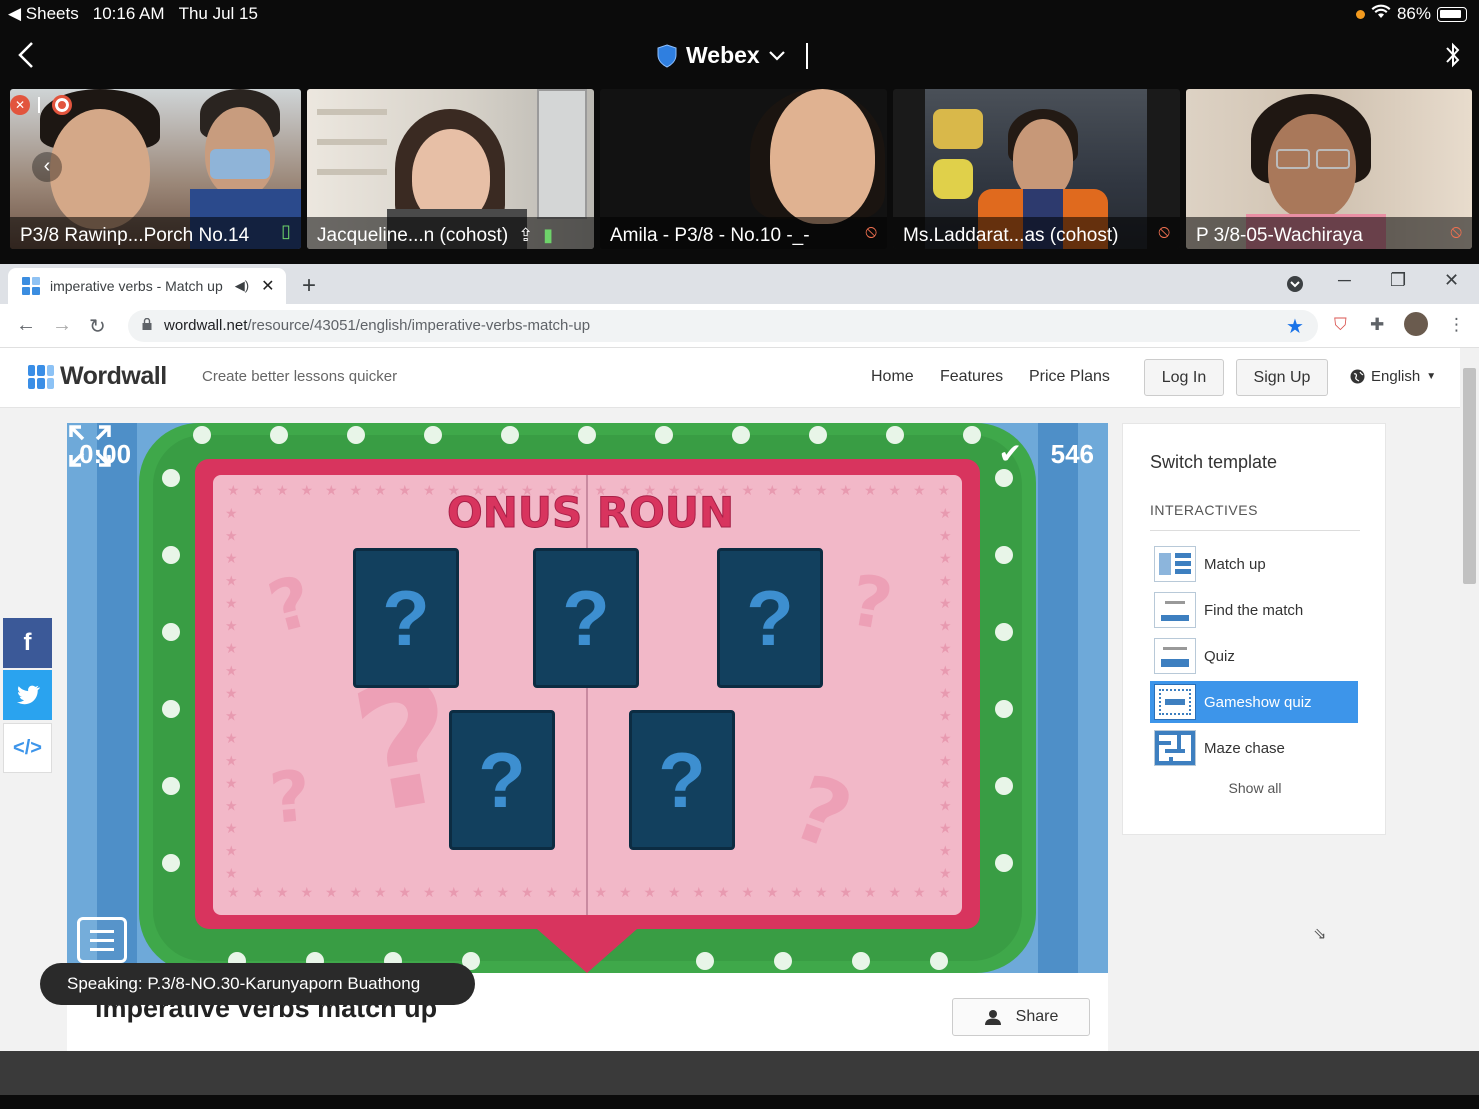 This screenshot has width=1479, height=1109. Describe the element at coordinates (26, 55) in the screenshot. I see `back-chevron-icon` at that location.